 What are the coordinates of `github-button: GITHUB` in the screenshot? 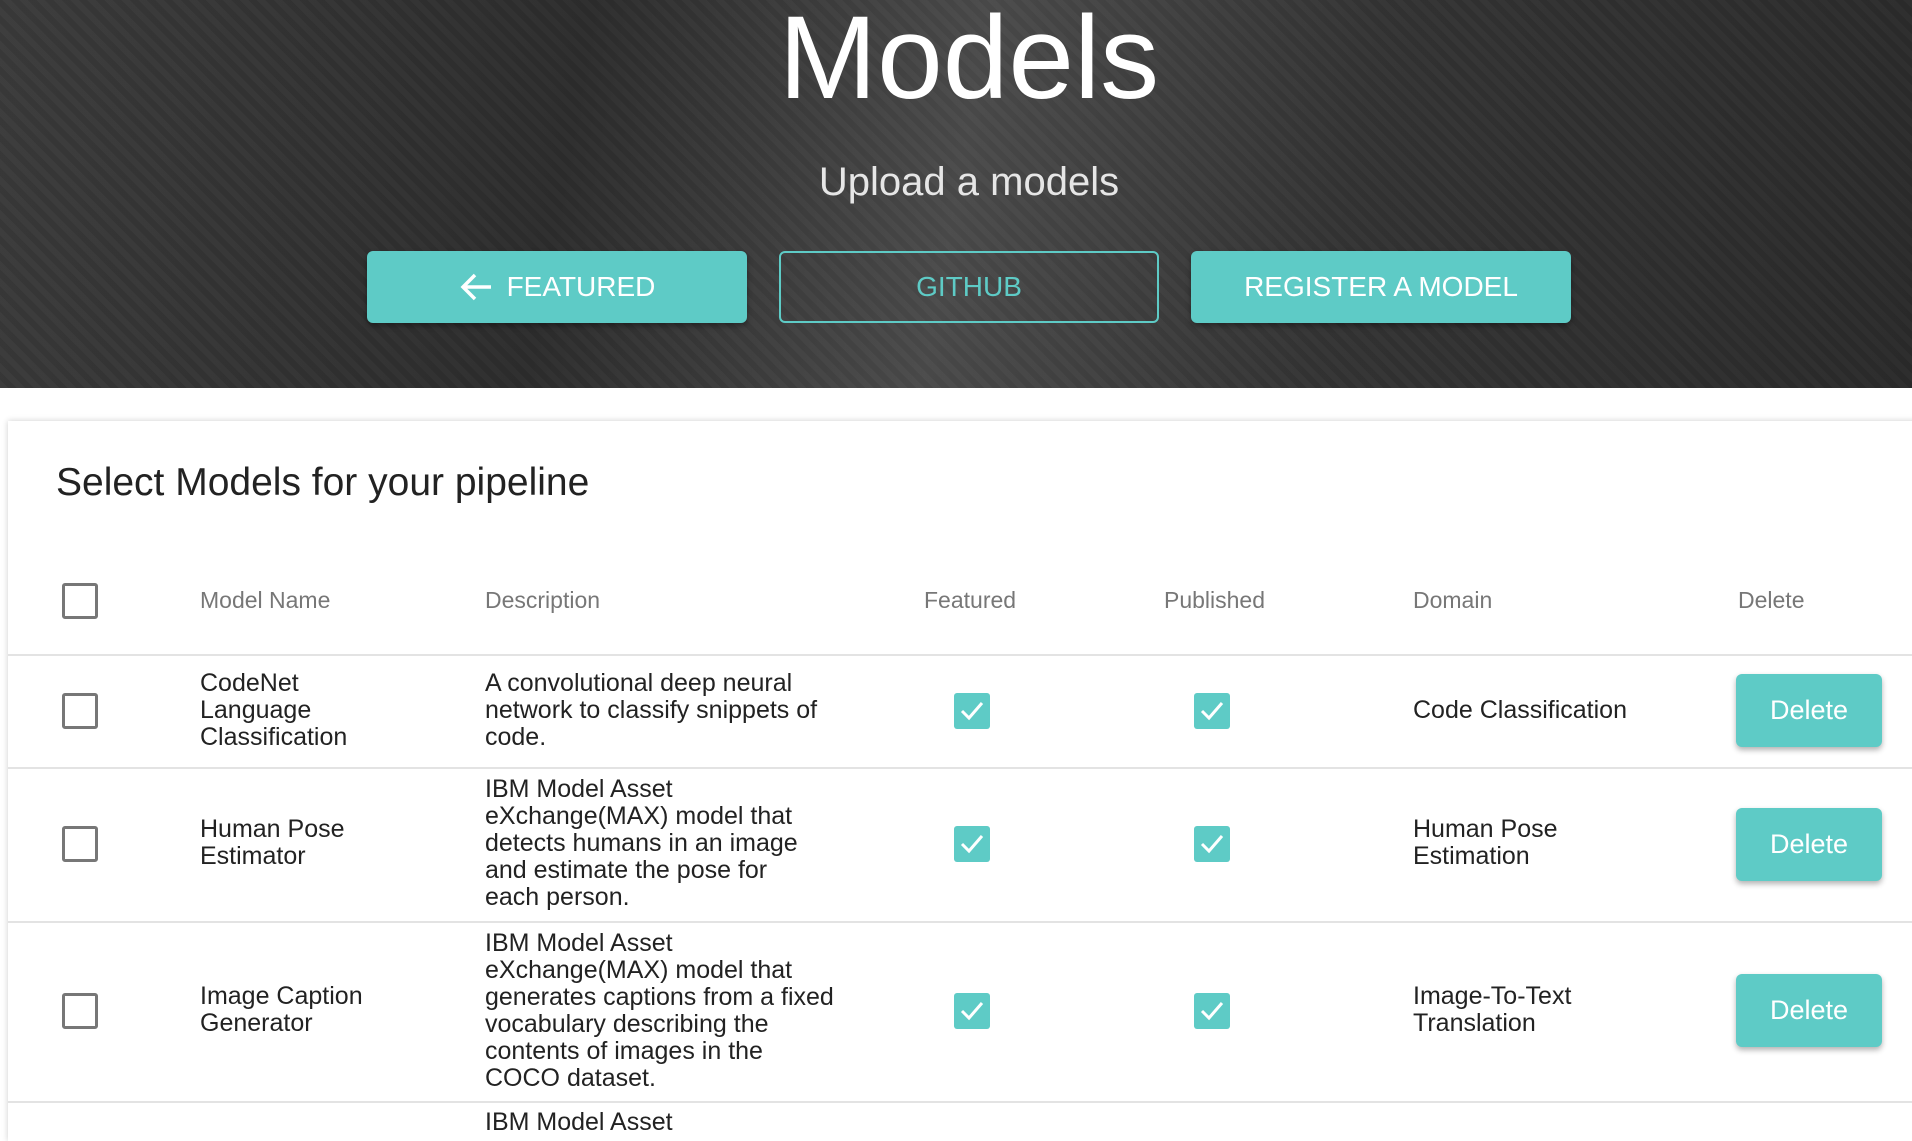 It's located at (969, 287).